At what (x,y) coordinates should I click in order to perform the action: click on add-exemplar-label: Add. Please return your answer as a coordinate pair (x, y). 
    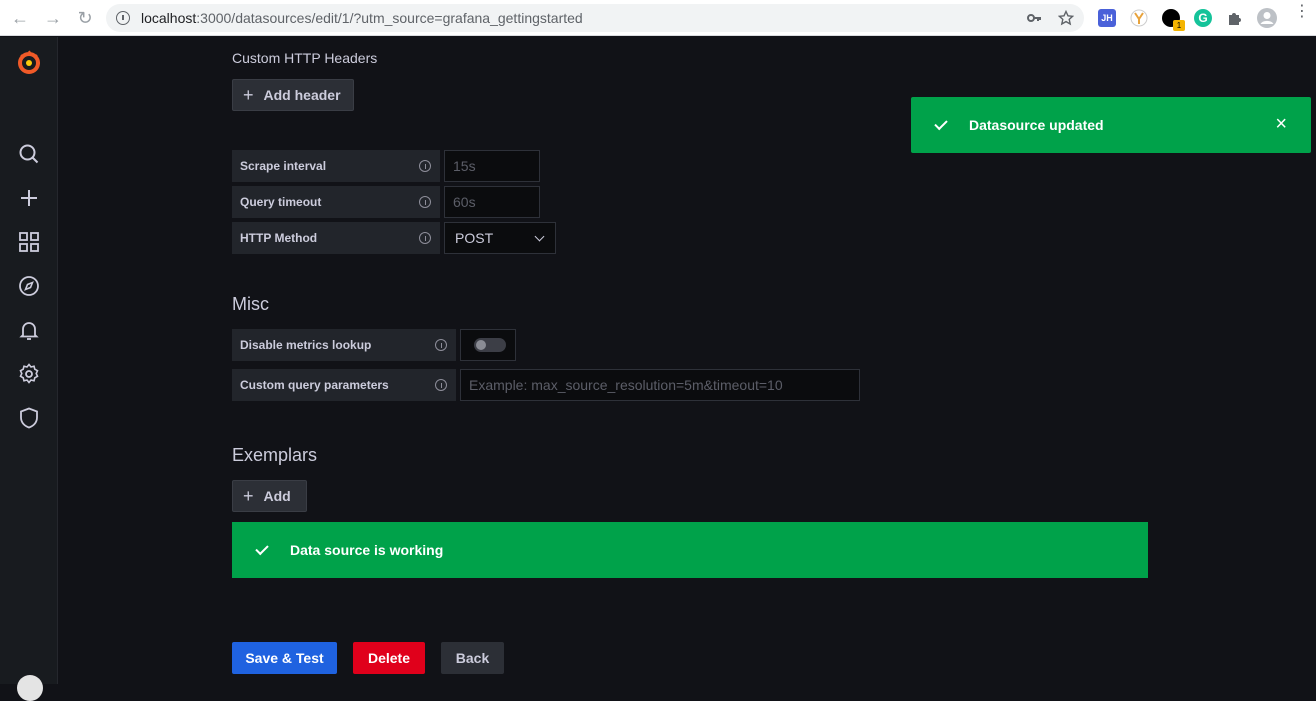
    Looking at the image, I should click on (277, 496).